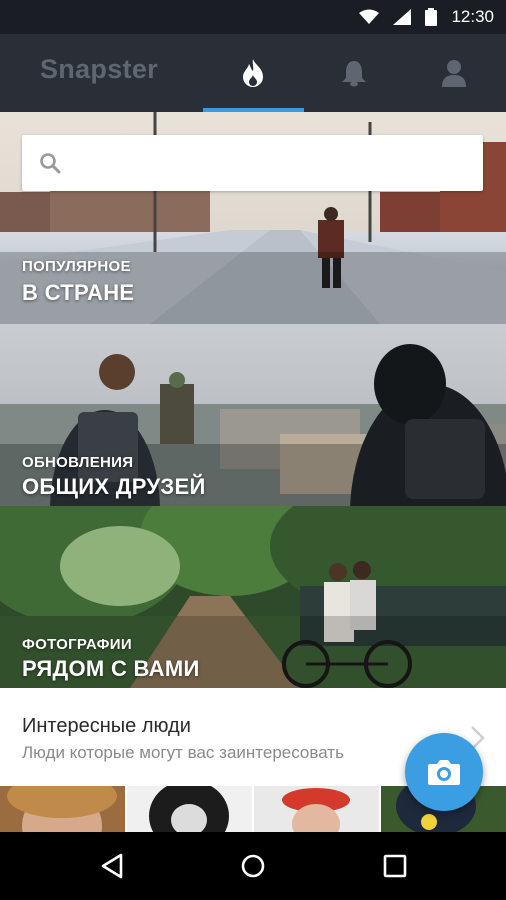  I want to click on home-icon, so click(253, 866).